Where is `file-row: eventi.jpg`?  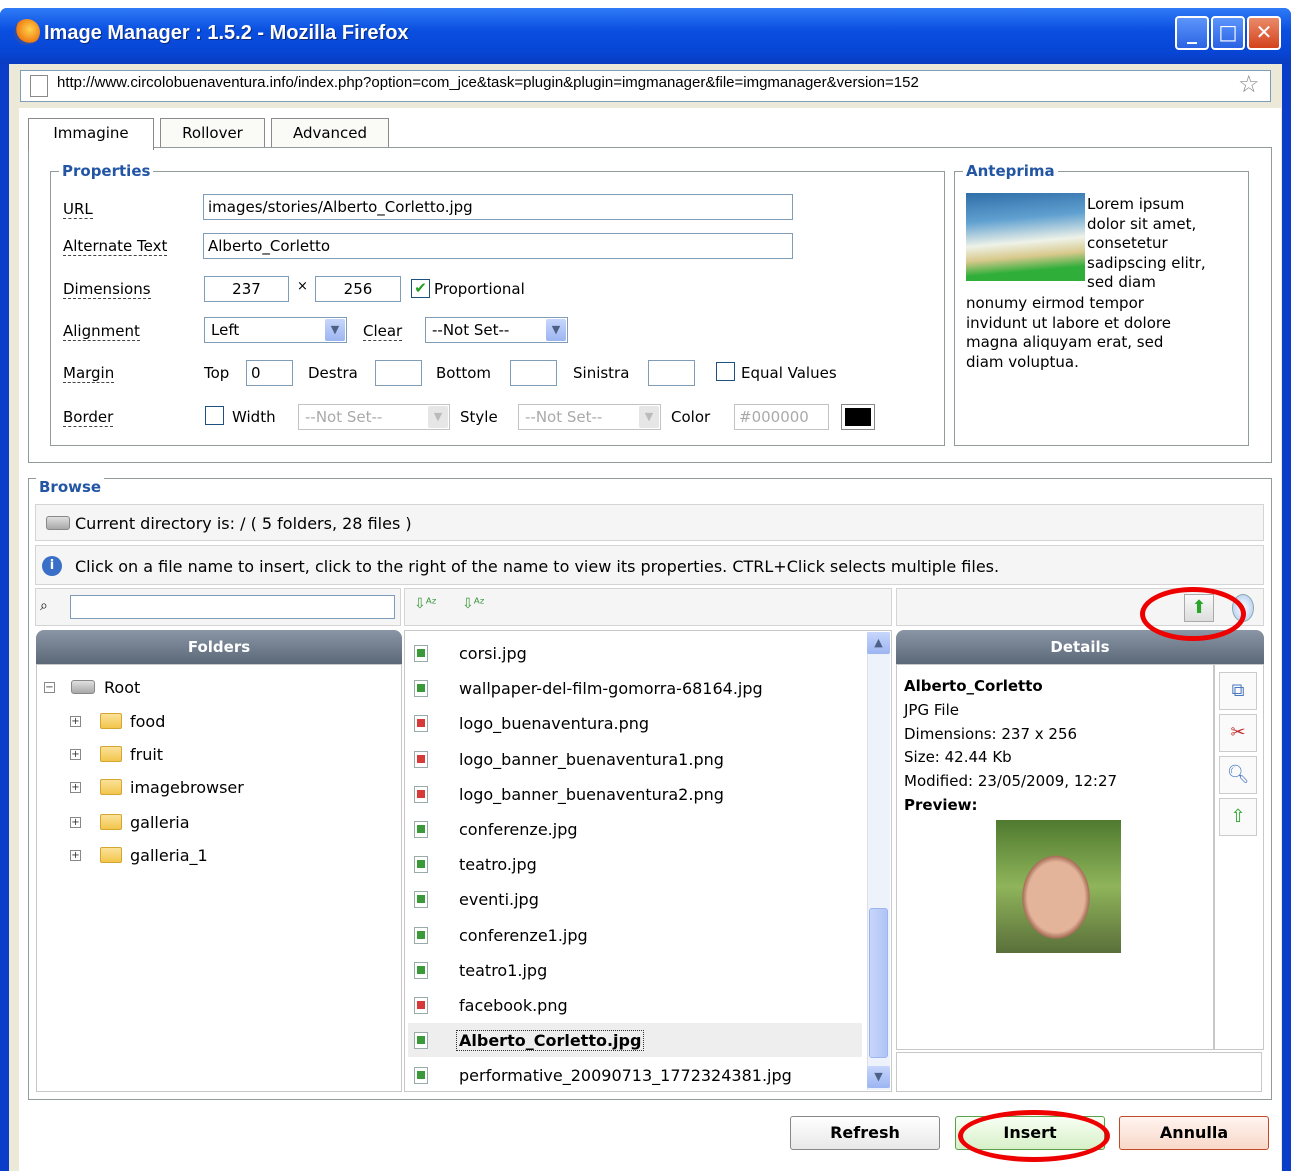 file-row: eventi.jpg is located at coordinates (635, 899).